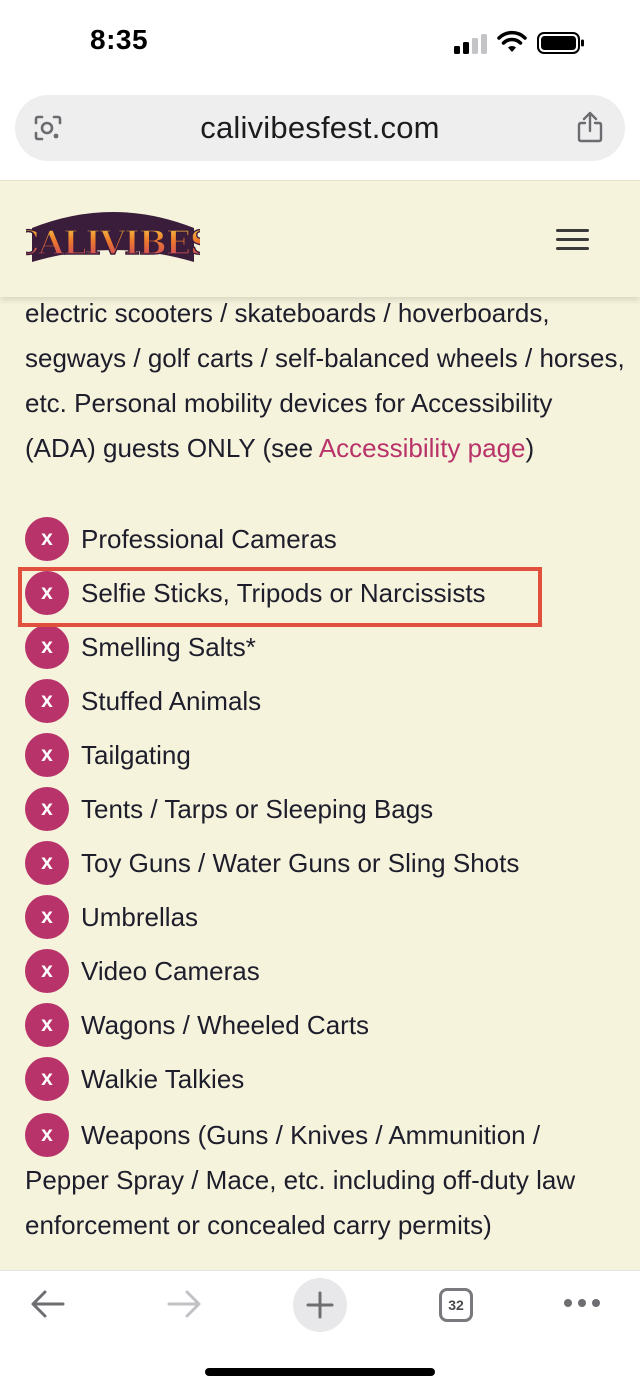 Image resolution: width=640 pixels, height=1387 pixels. Describe the element at coordinates (280, 597) in the screenshot. I see `highlight-box` at that location.